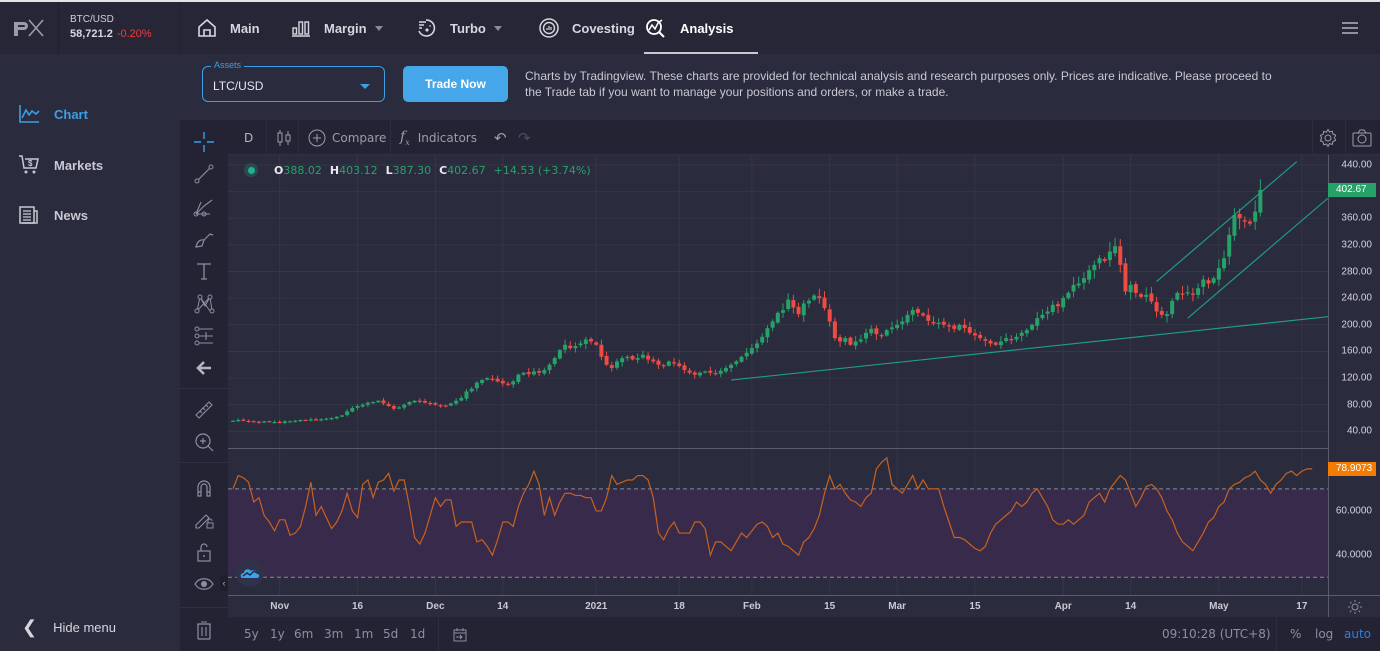 The height and width of the screenshot is (651, 1380). What do you see at coordinates (455, 84) in the screenshot?
I see `trade-now-button: Trade Now` at bounding box center [455, 84].